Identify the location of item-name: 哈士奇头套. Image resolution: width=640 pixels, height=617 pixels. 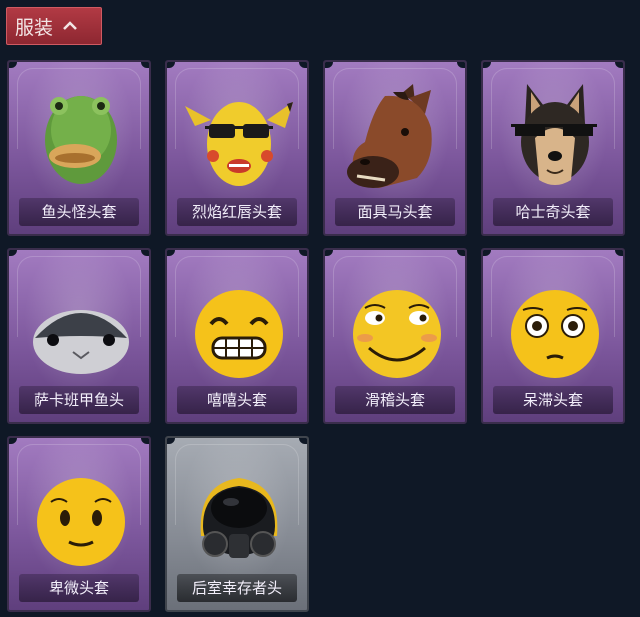
(553, 212).